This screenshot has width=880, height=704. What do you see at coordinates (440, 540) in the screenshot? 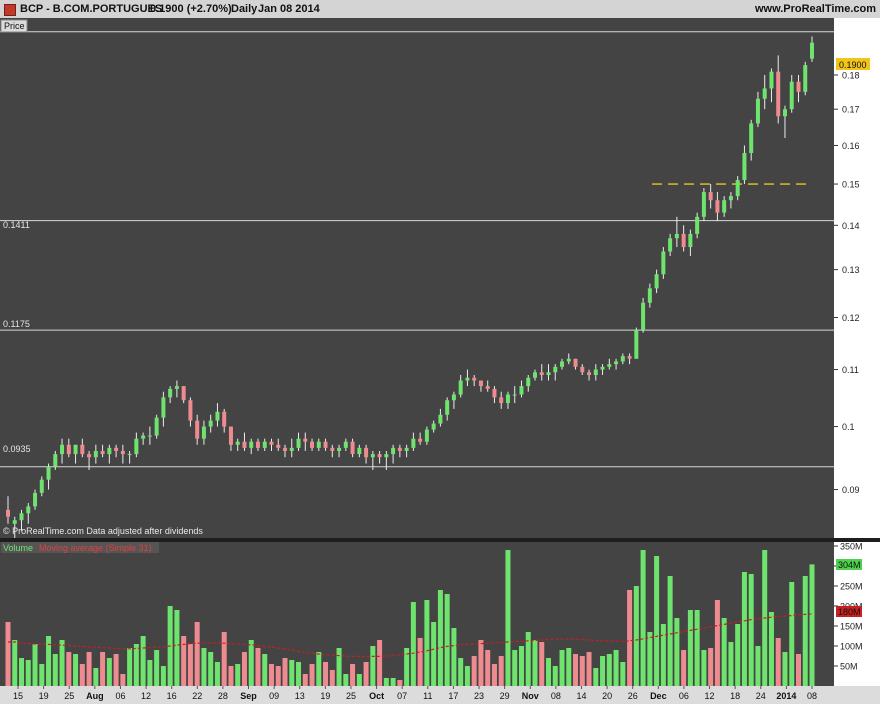
I see `panel-divider` at bounding box center [440, 540].